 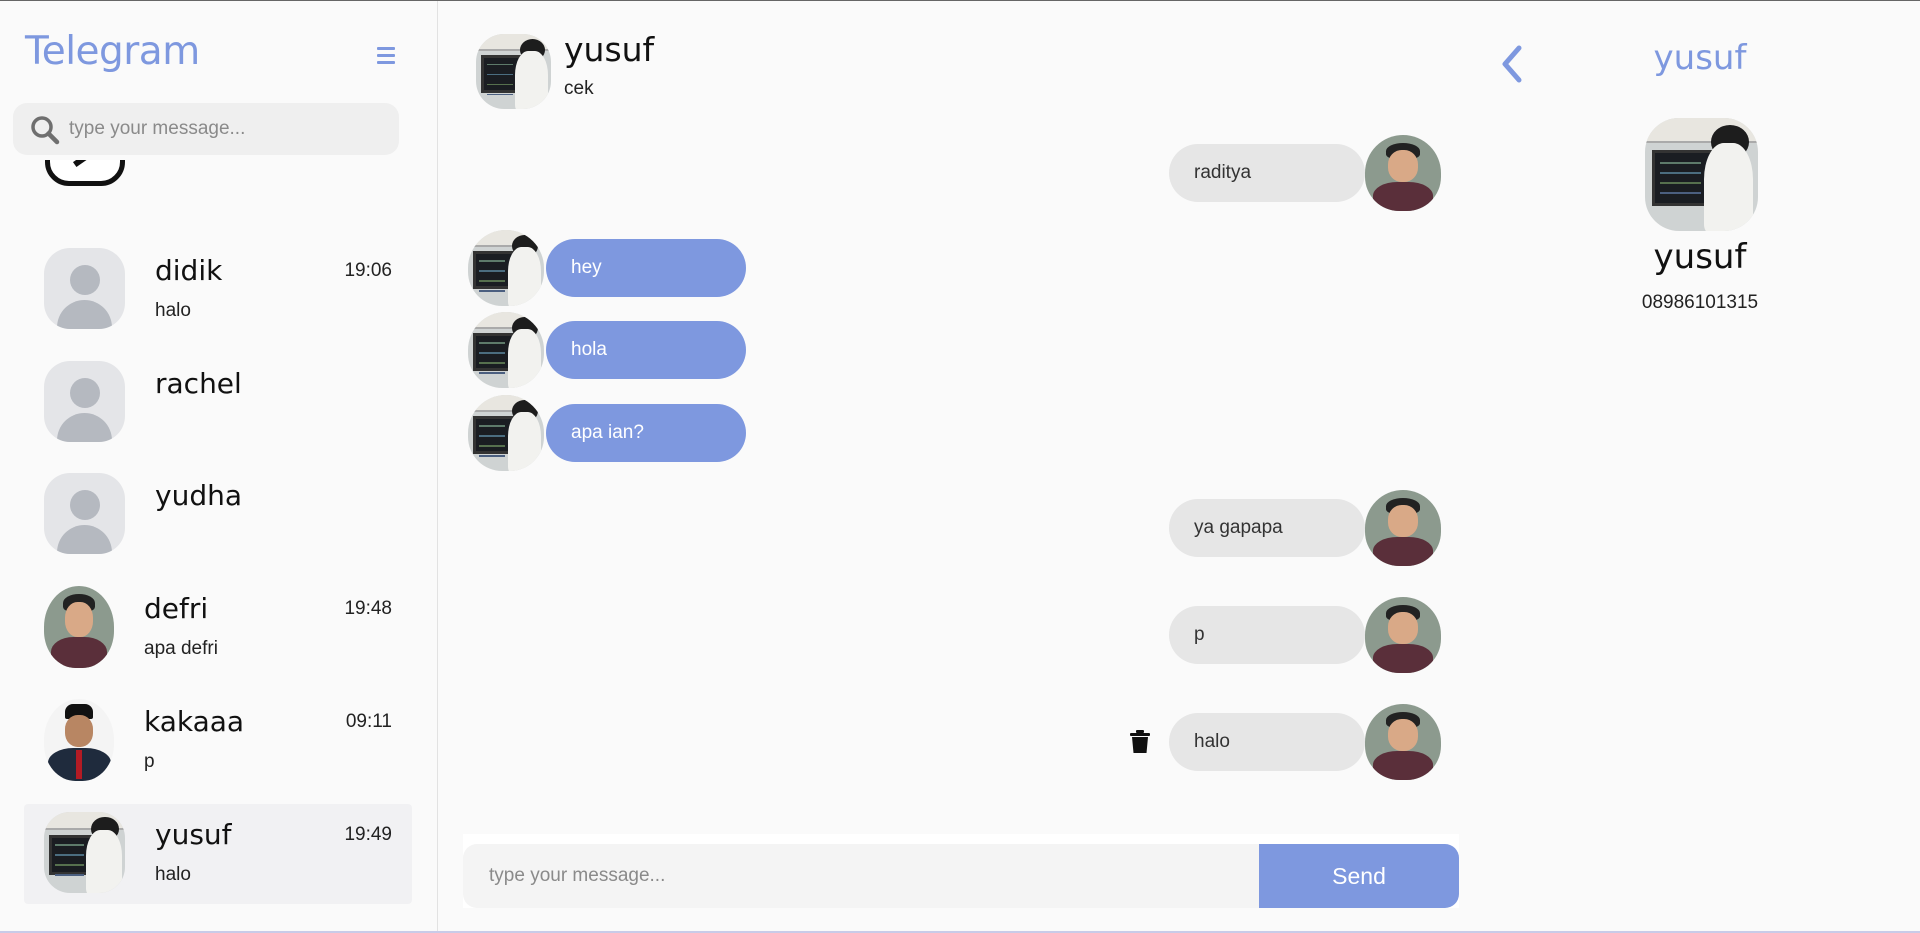 I want to click on message-bubble: hey, so click(x=646, y=268).